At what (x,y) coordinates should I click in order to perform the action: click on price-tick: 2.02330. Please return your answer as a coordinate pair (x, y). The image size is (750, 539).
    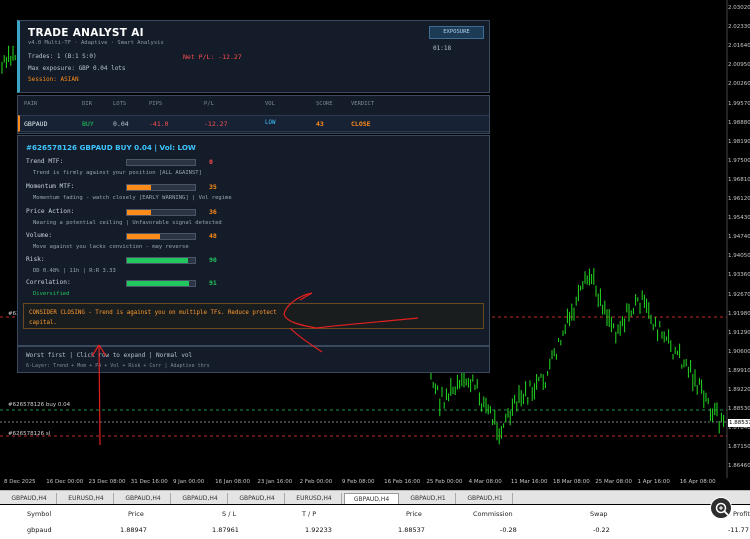
    Looking at the image, I should click on (739, 27).